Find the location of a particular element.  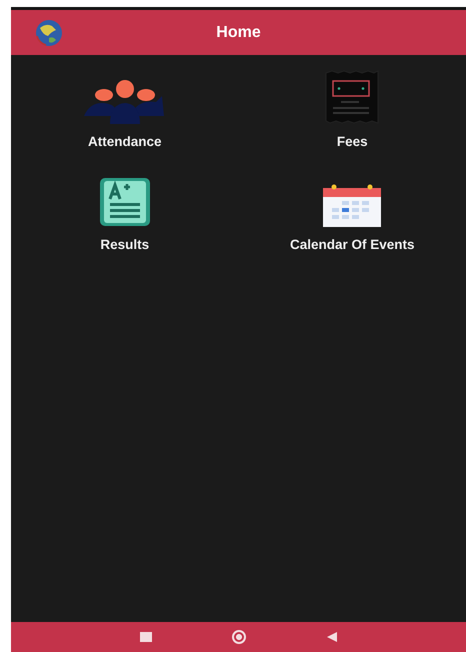

screen-title: Home is located at coordinates (238, 33).